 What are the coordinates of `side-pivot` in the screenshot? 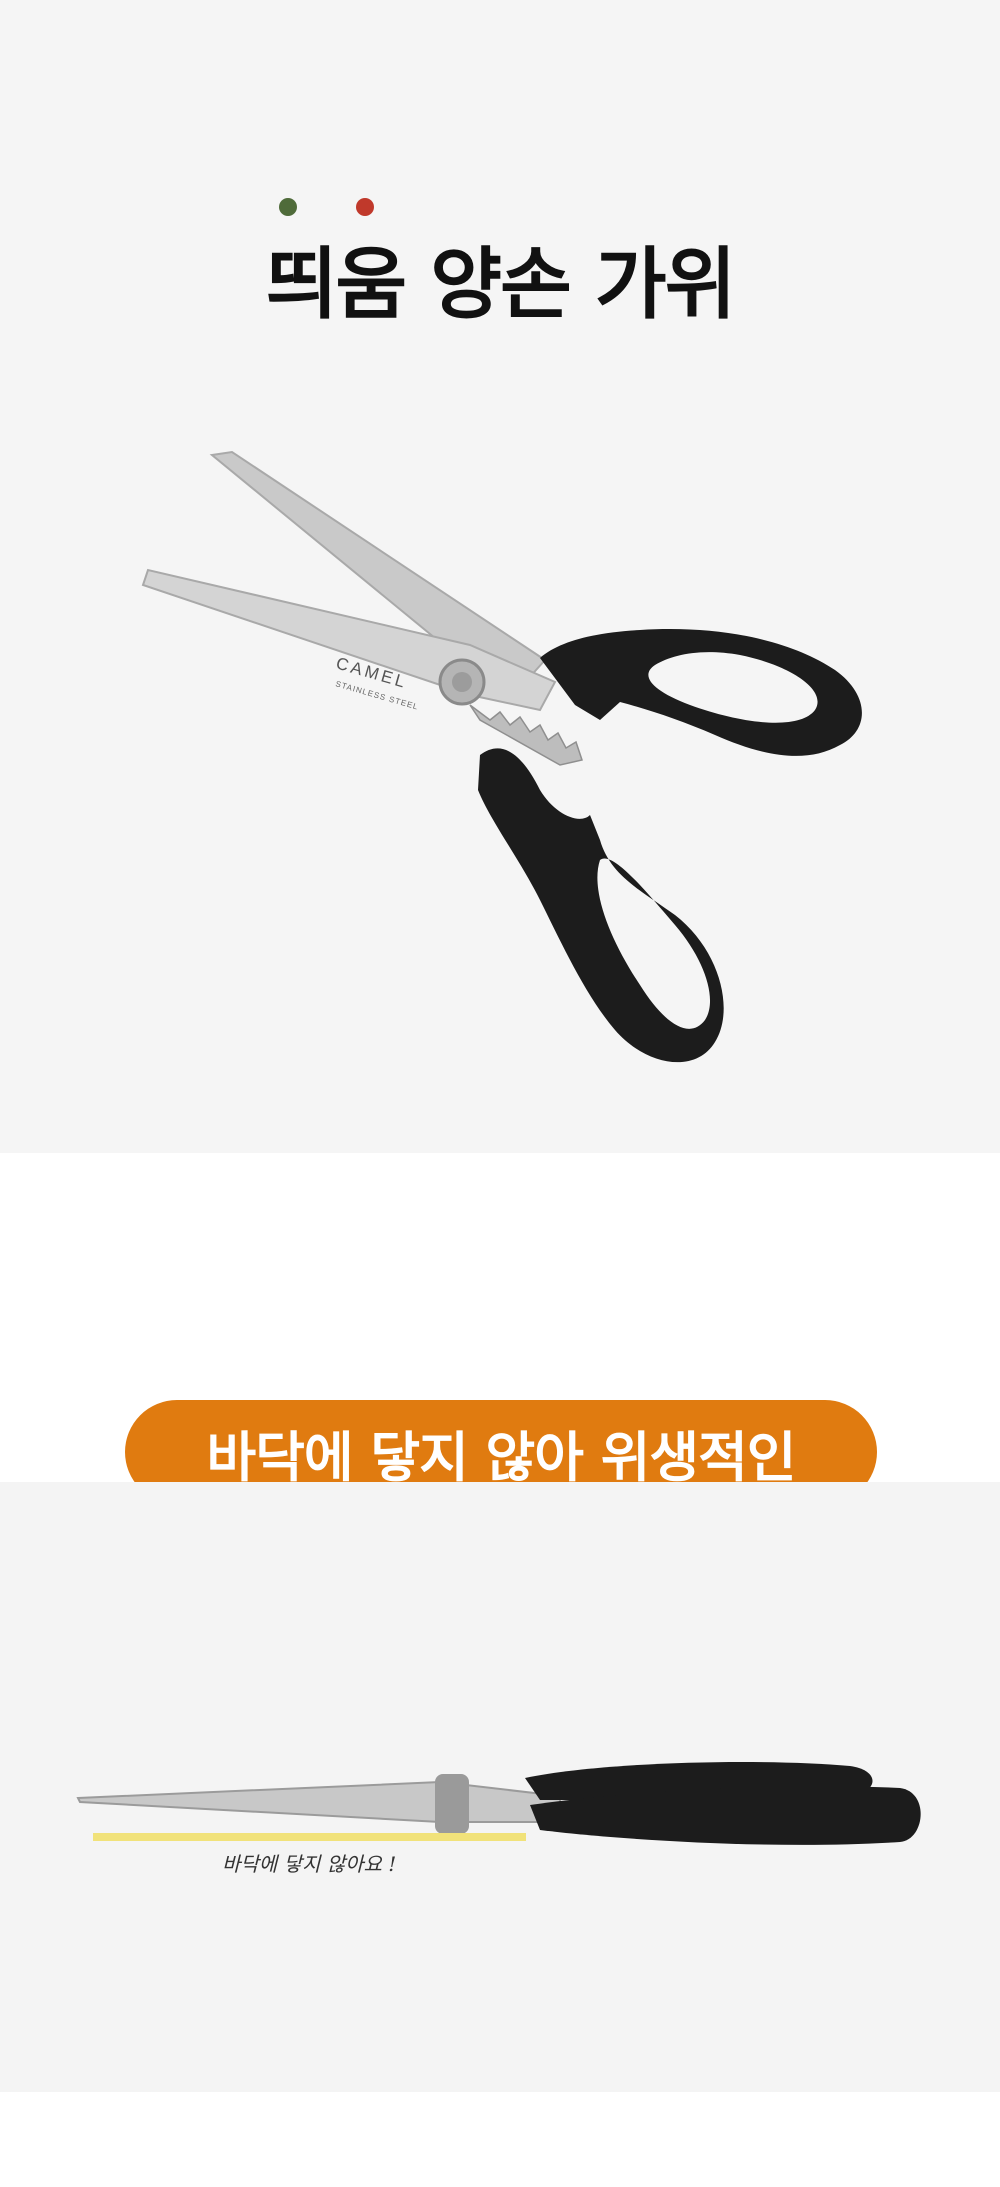 It's located at (452, 1804).